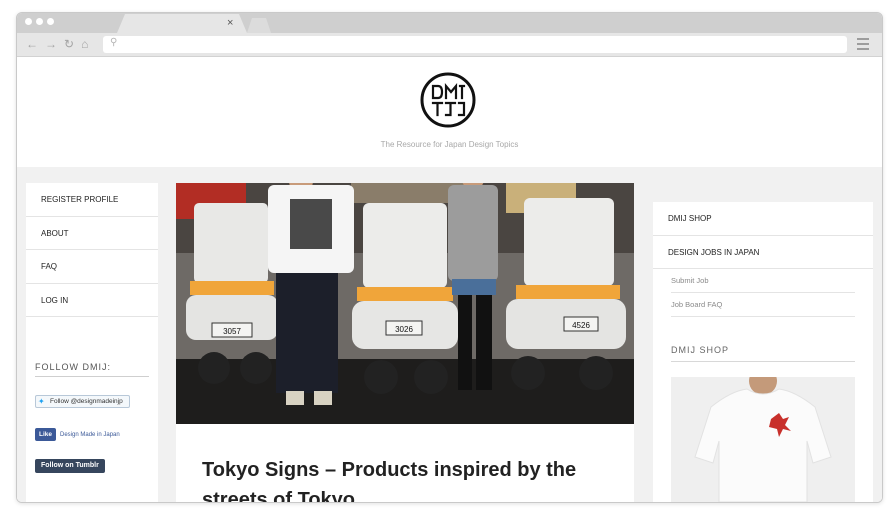 The height and width of the screenshot is (519, 896). I want to click on sidebar-item-design-jobs: DESIGN JOBS IN JAPAN, so click(763, 252).